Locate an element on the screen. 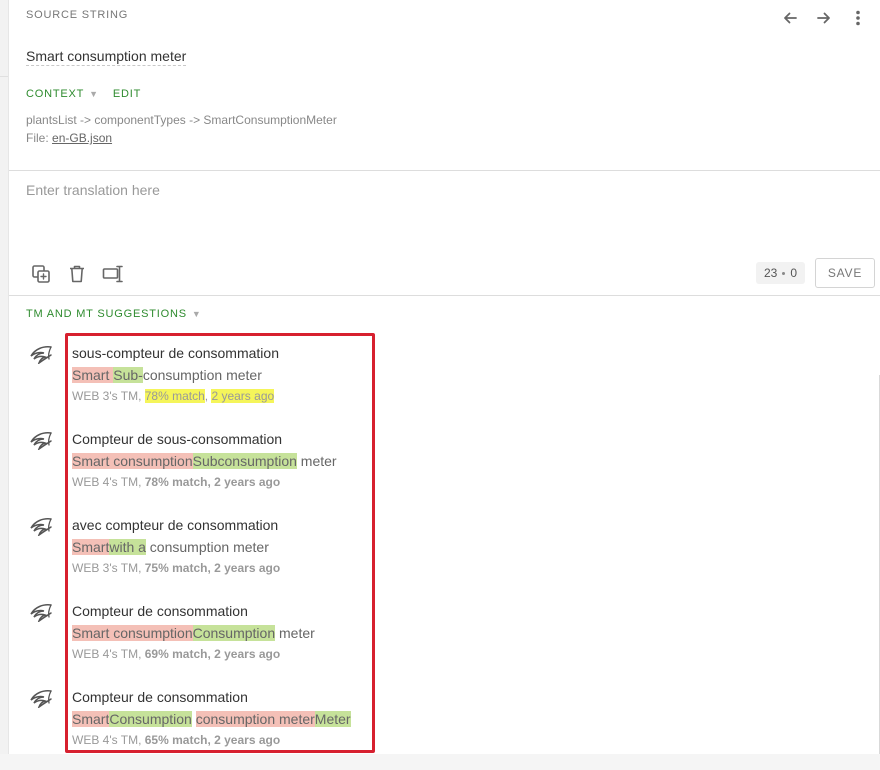  diff-inserted: with a is located at coordinates (127, 547).